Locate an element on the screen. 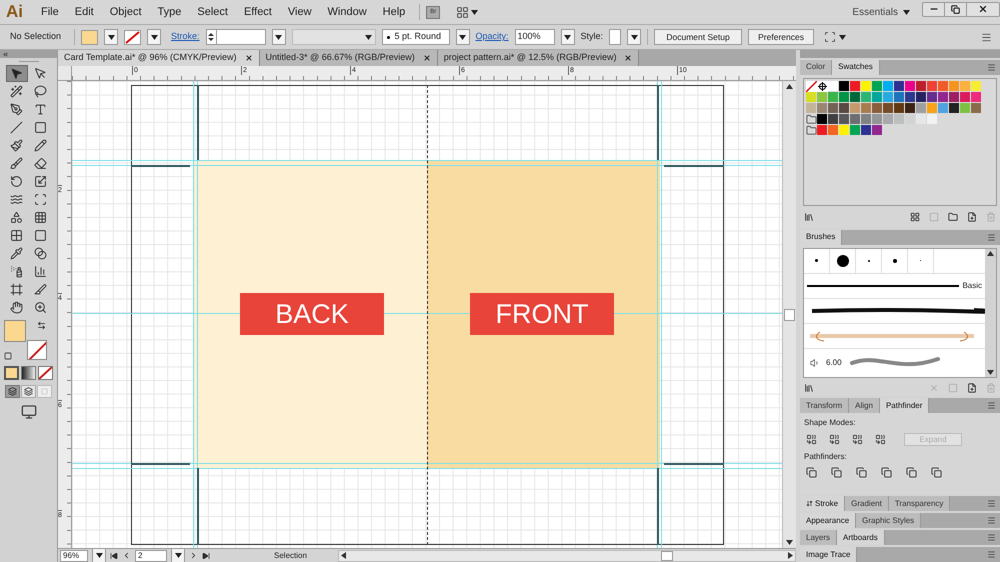  menu-item: Effect is located at coordinates (258, 12).